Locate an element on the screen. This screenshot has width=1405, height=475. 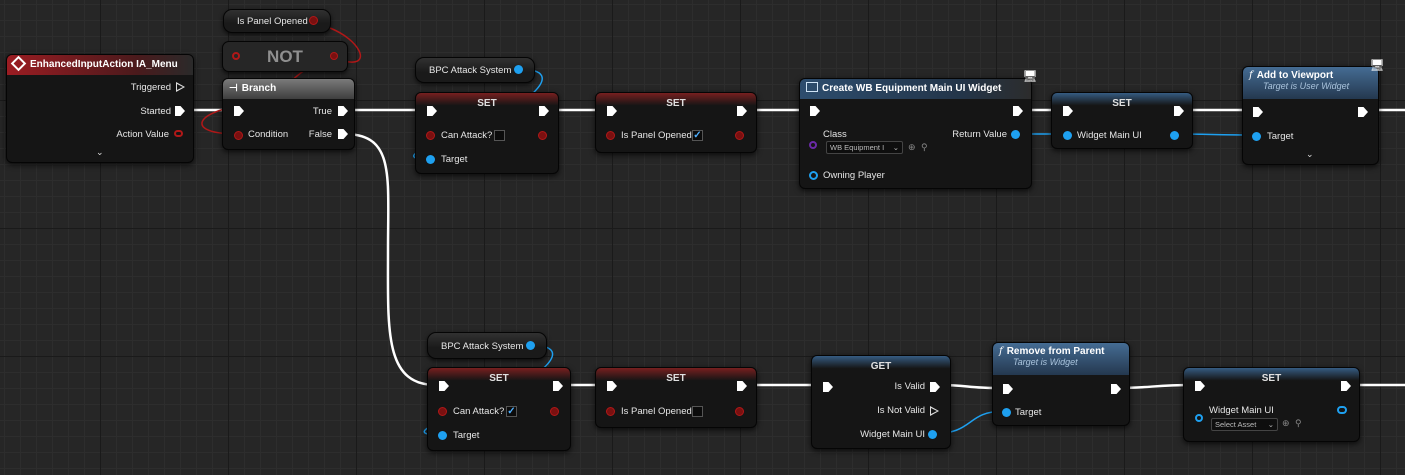
select-asset-value: Select Asset is located at coordinates (1236, 424).